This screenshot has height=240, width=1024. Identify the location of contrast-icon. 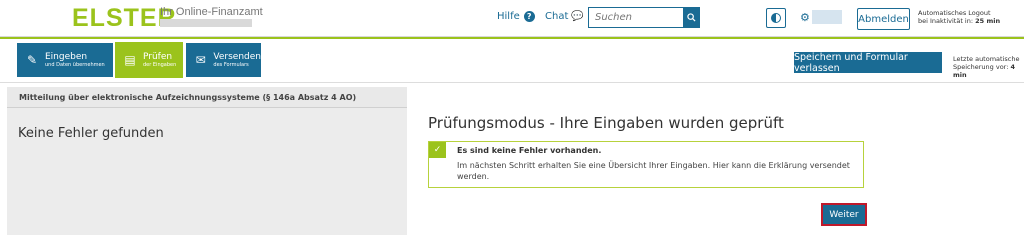
(776, 18).